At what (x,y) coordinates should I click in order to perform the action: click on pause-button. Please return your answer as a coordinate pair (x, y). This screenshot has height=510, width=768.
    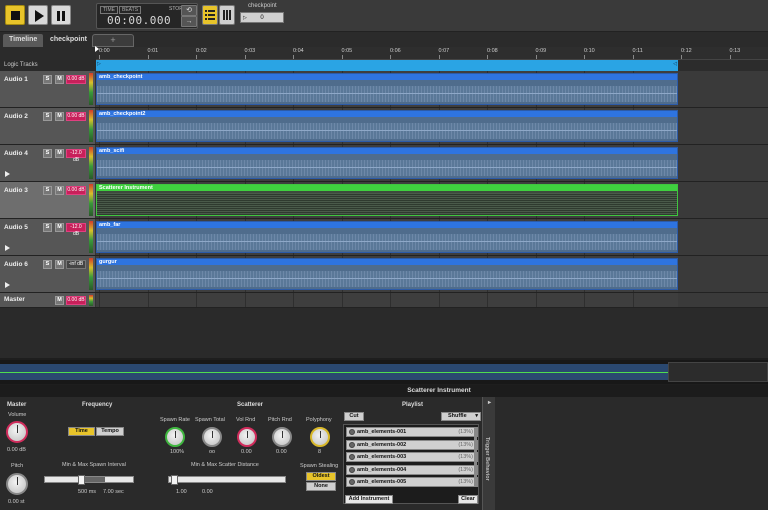
    Looking at the image, I should click on (61, 15).